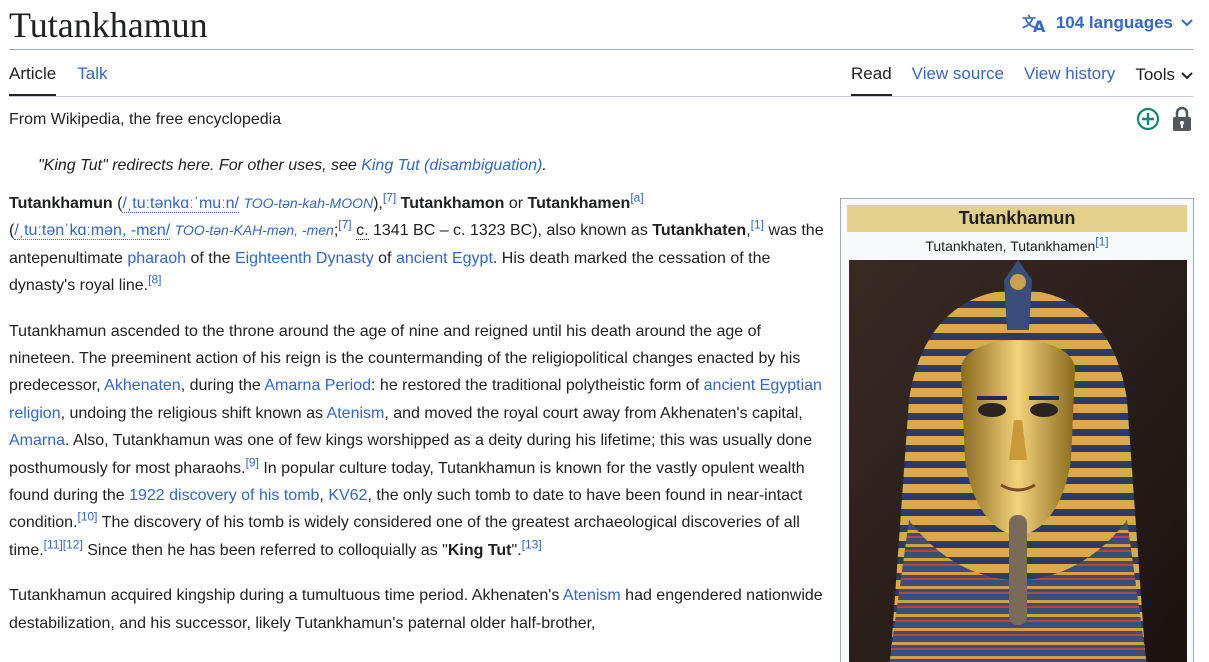 The width and height of the screenshot is (1209, 662). What do you see at coordinates (871, 80) in the screenshot?
I see `tab-read: Read` at bounding box center [871, 80].